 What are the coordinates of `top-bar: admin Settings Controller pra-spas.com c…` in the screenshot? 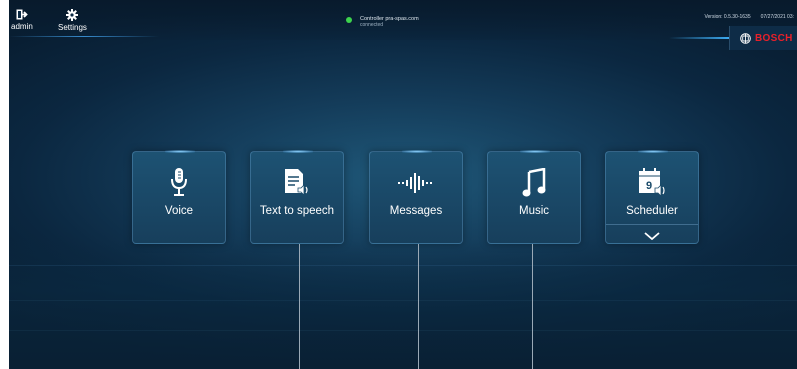 It's located at (403, 20).